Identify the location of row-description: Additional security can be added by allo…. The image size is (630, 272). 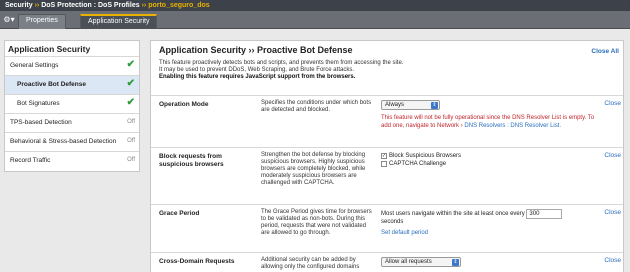
(310, 263).